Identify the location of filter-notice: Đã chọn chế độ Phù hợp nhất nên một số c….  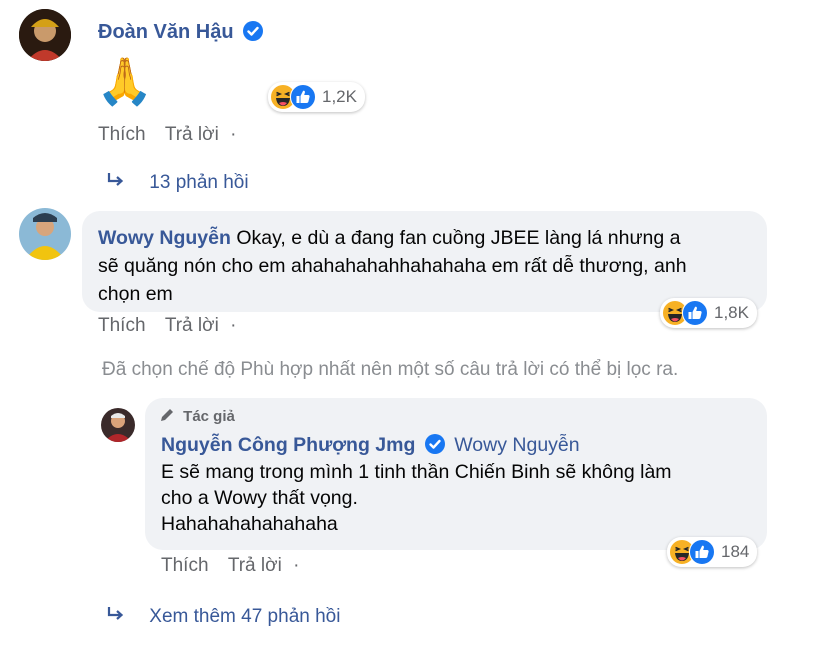
(390, 369).